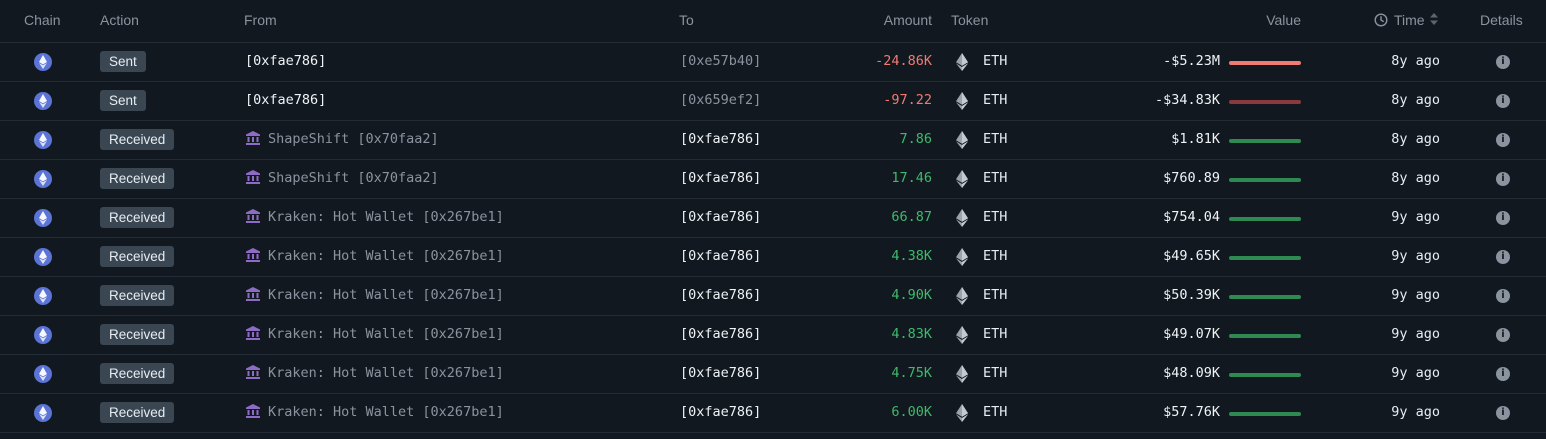 This screenshot has height=439, width=1546. I want to click on amount-value: 17.46, so click(911, 178).